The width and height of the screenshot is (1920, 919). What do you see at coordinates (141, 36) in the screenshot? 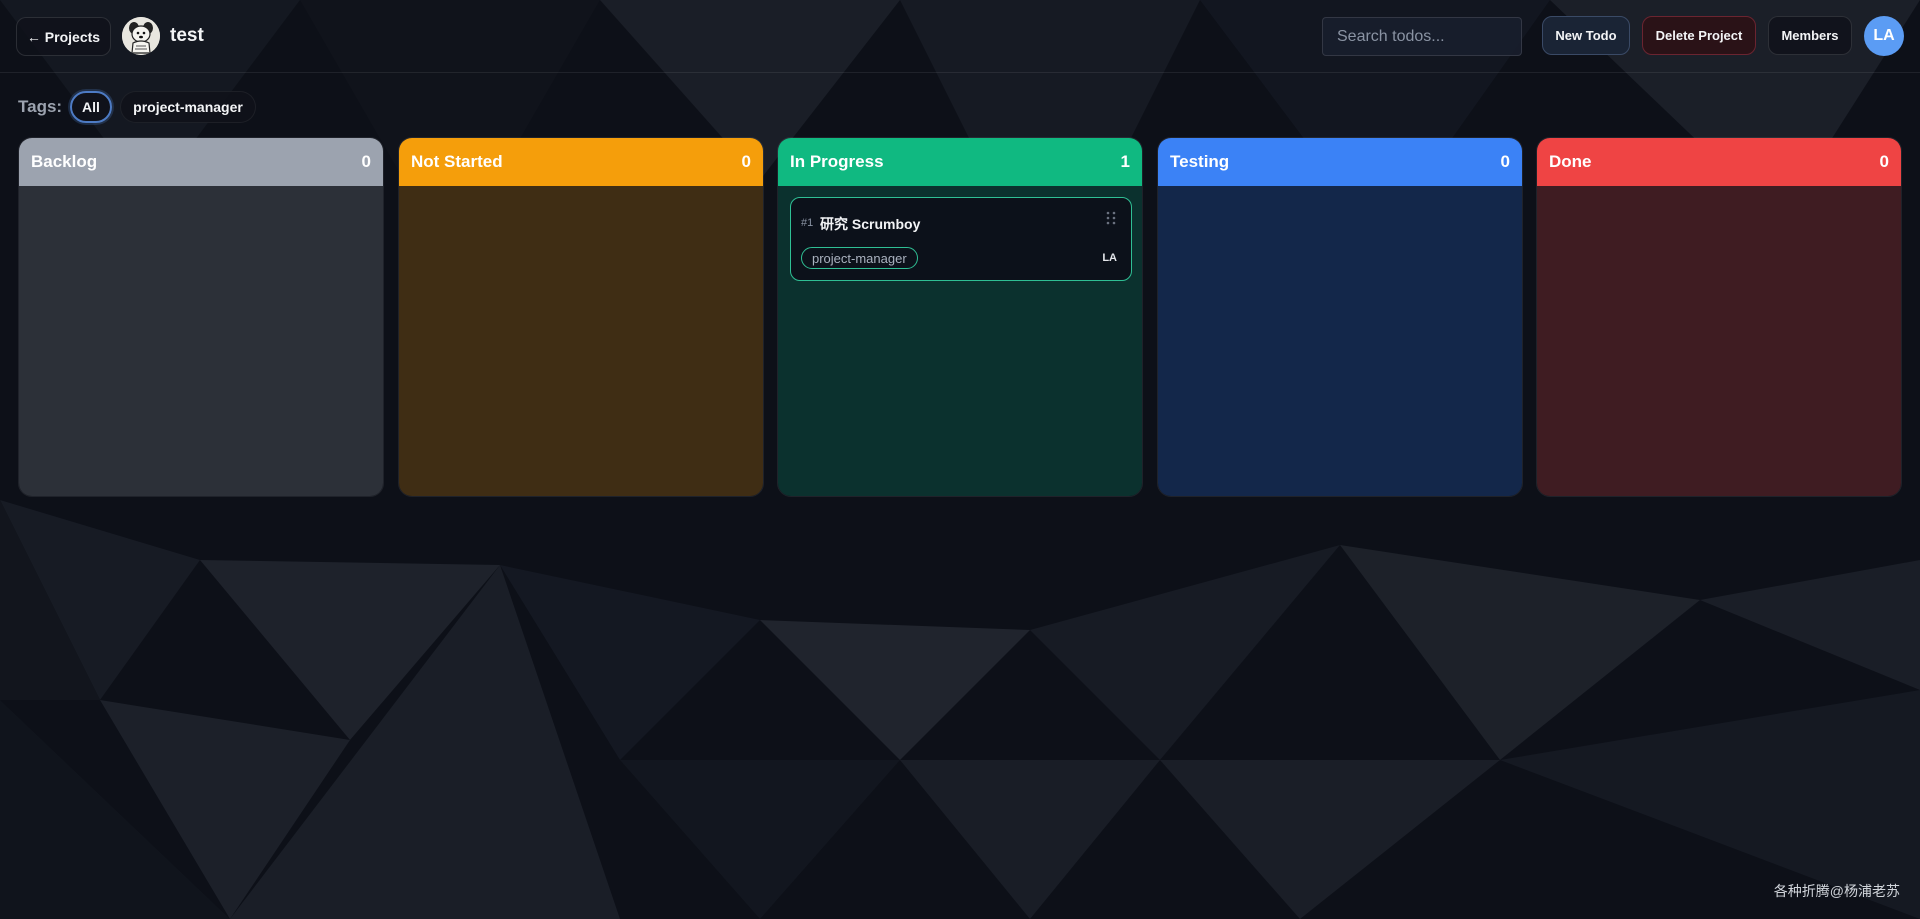
I see `dog-mascot-icon` at bounding box center [141, 36].